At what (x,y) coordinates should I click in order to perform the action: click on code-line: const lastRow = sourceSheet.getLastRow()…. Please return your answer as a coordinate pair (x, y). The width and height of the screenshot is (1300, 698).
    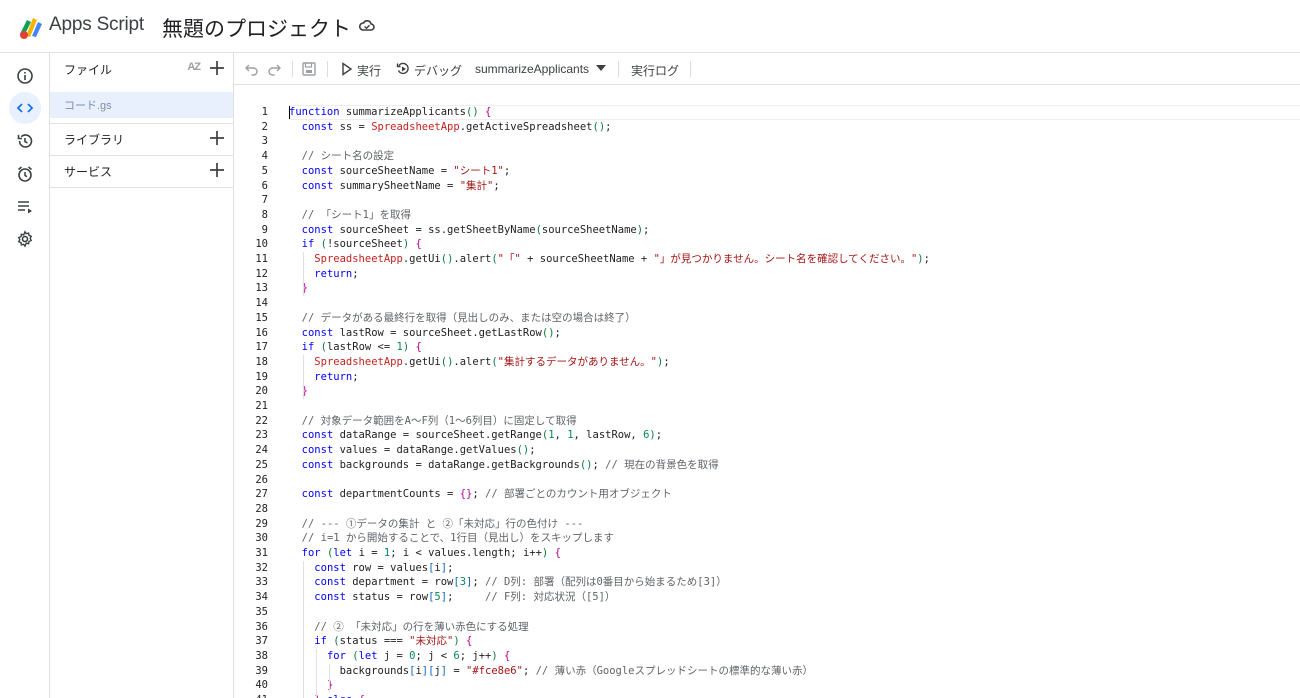
    Looking at the image, I should click on (425, 333).